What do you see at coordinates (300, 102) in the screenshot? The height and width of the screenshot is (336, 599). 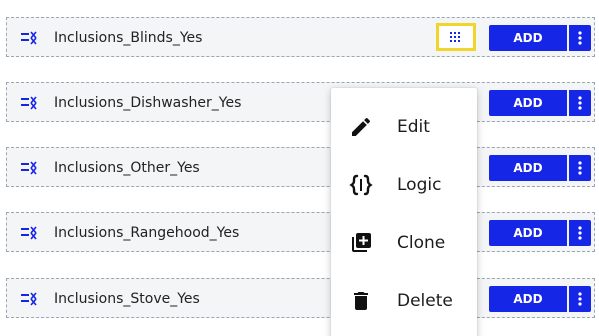 I see `list-item-row: Inclusions_Dishwasher_Yes ADD` at bounding box center [300, 102].